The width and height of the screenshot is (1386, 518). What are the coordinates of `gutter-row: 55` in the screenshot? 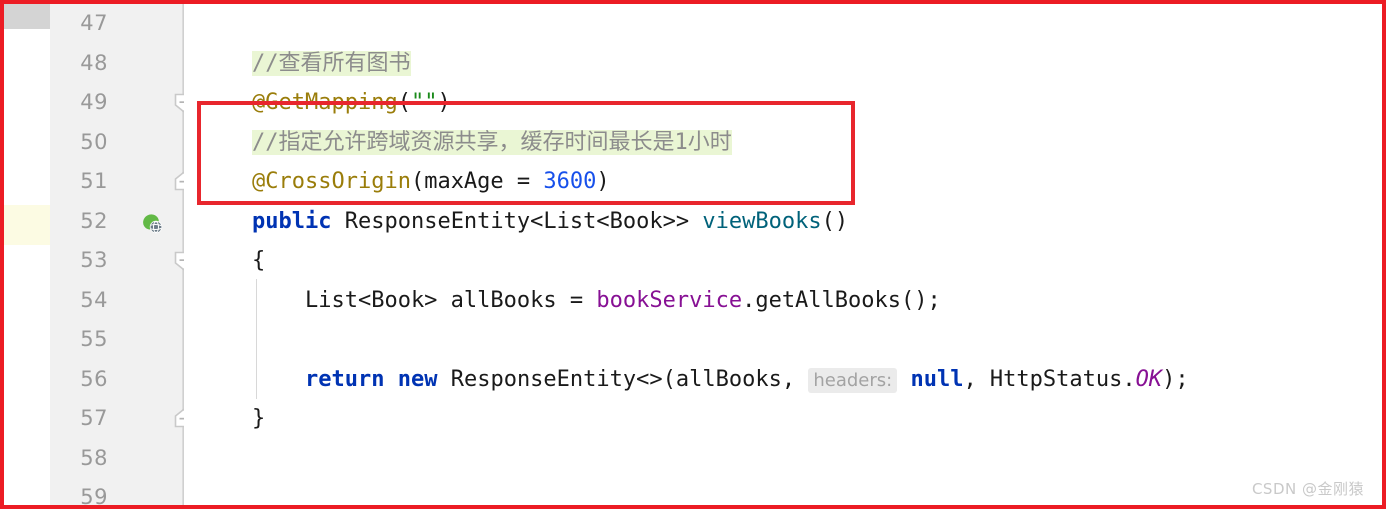 It's located at (116, 340).